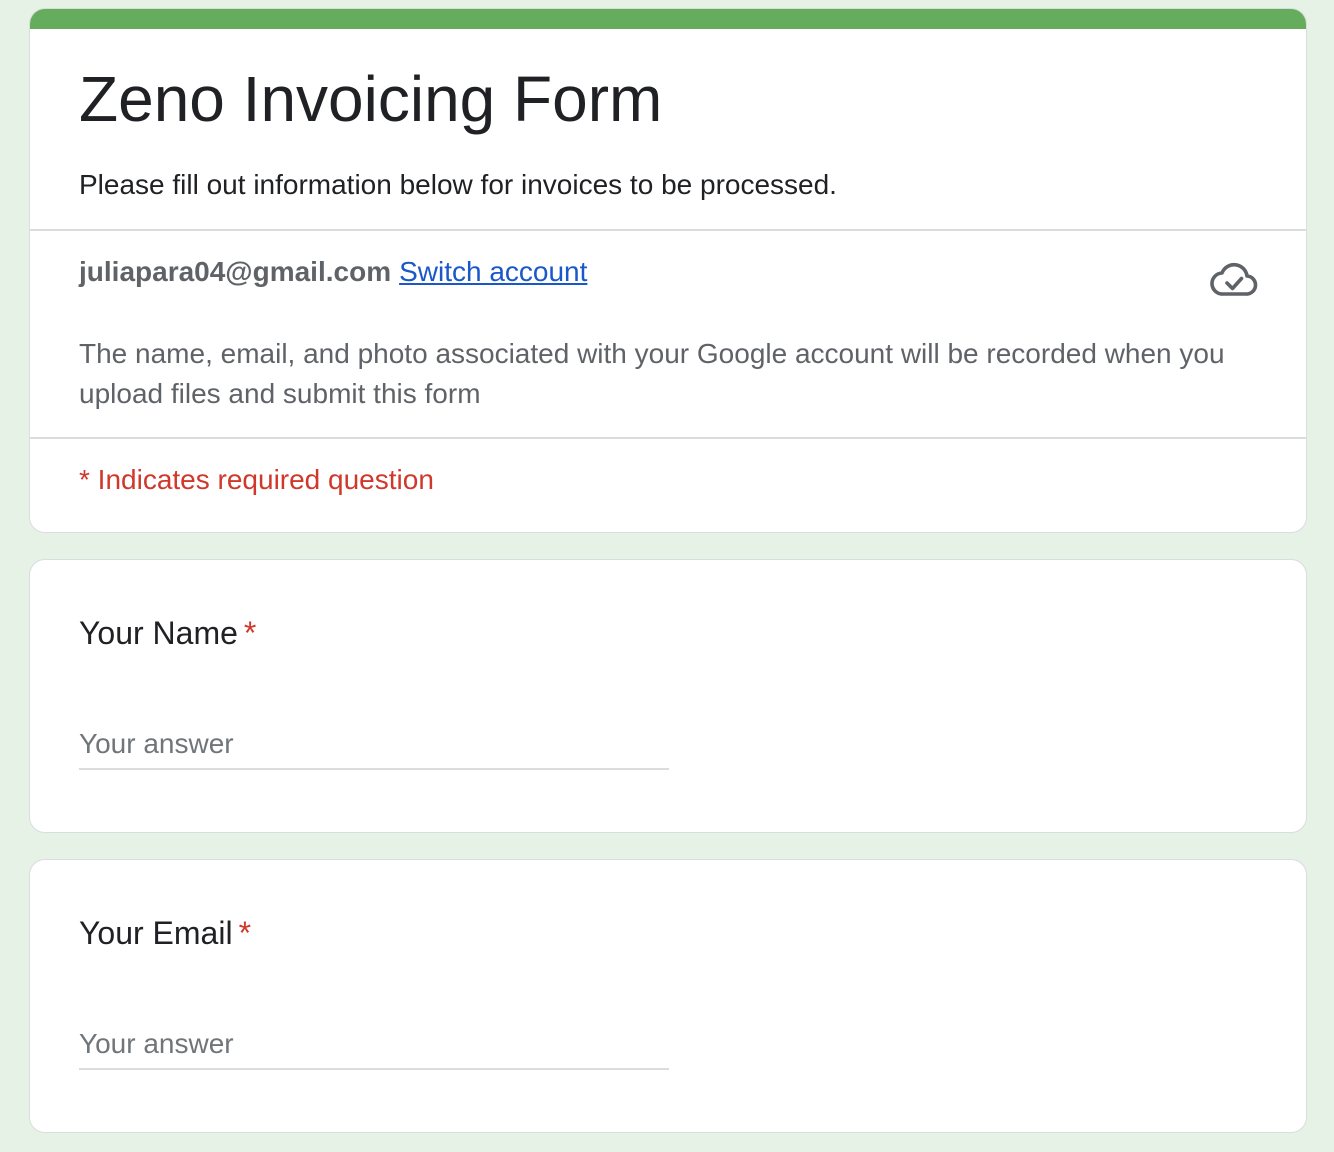 The image size is (1334, 1152). Describe the element at coordinates (256, 479) in the screenshot. I see `required-question-note: * Indicates required question` at that location.